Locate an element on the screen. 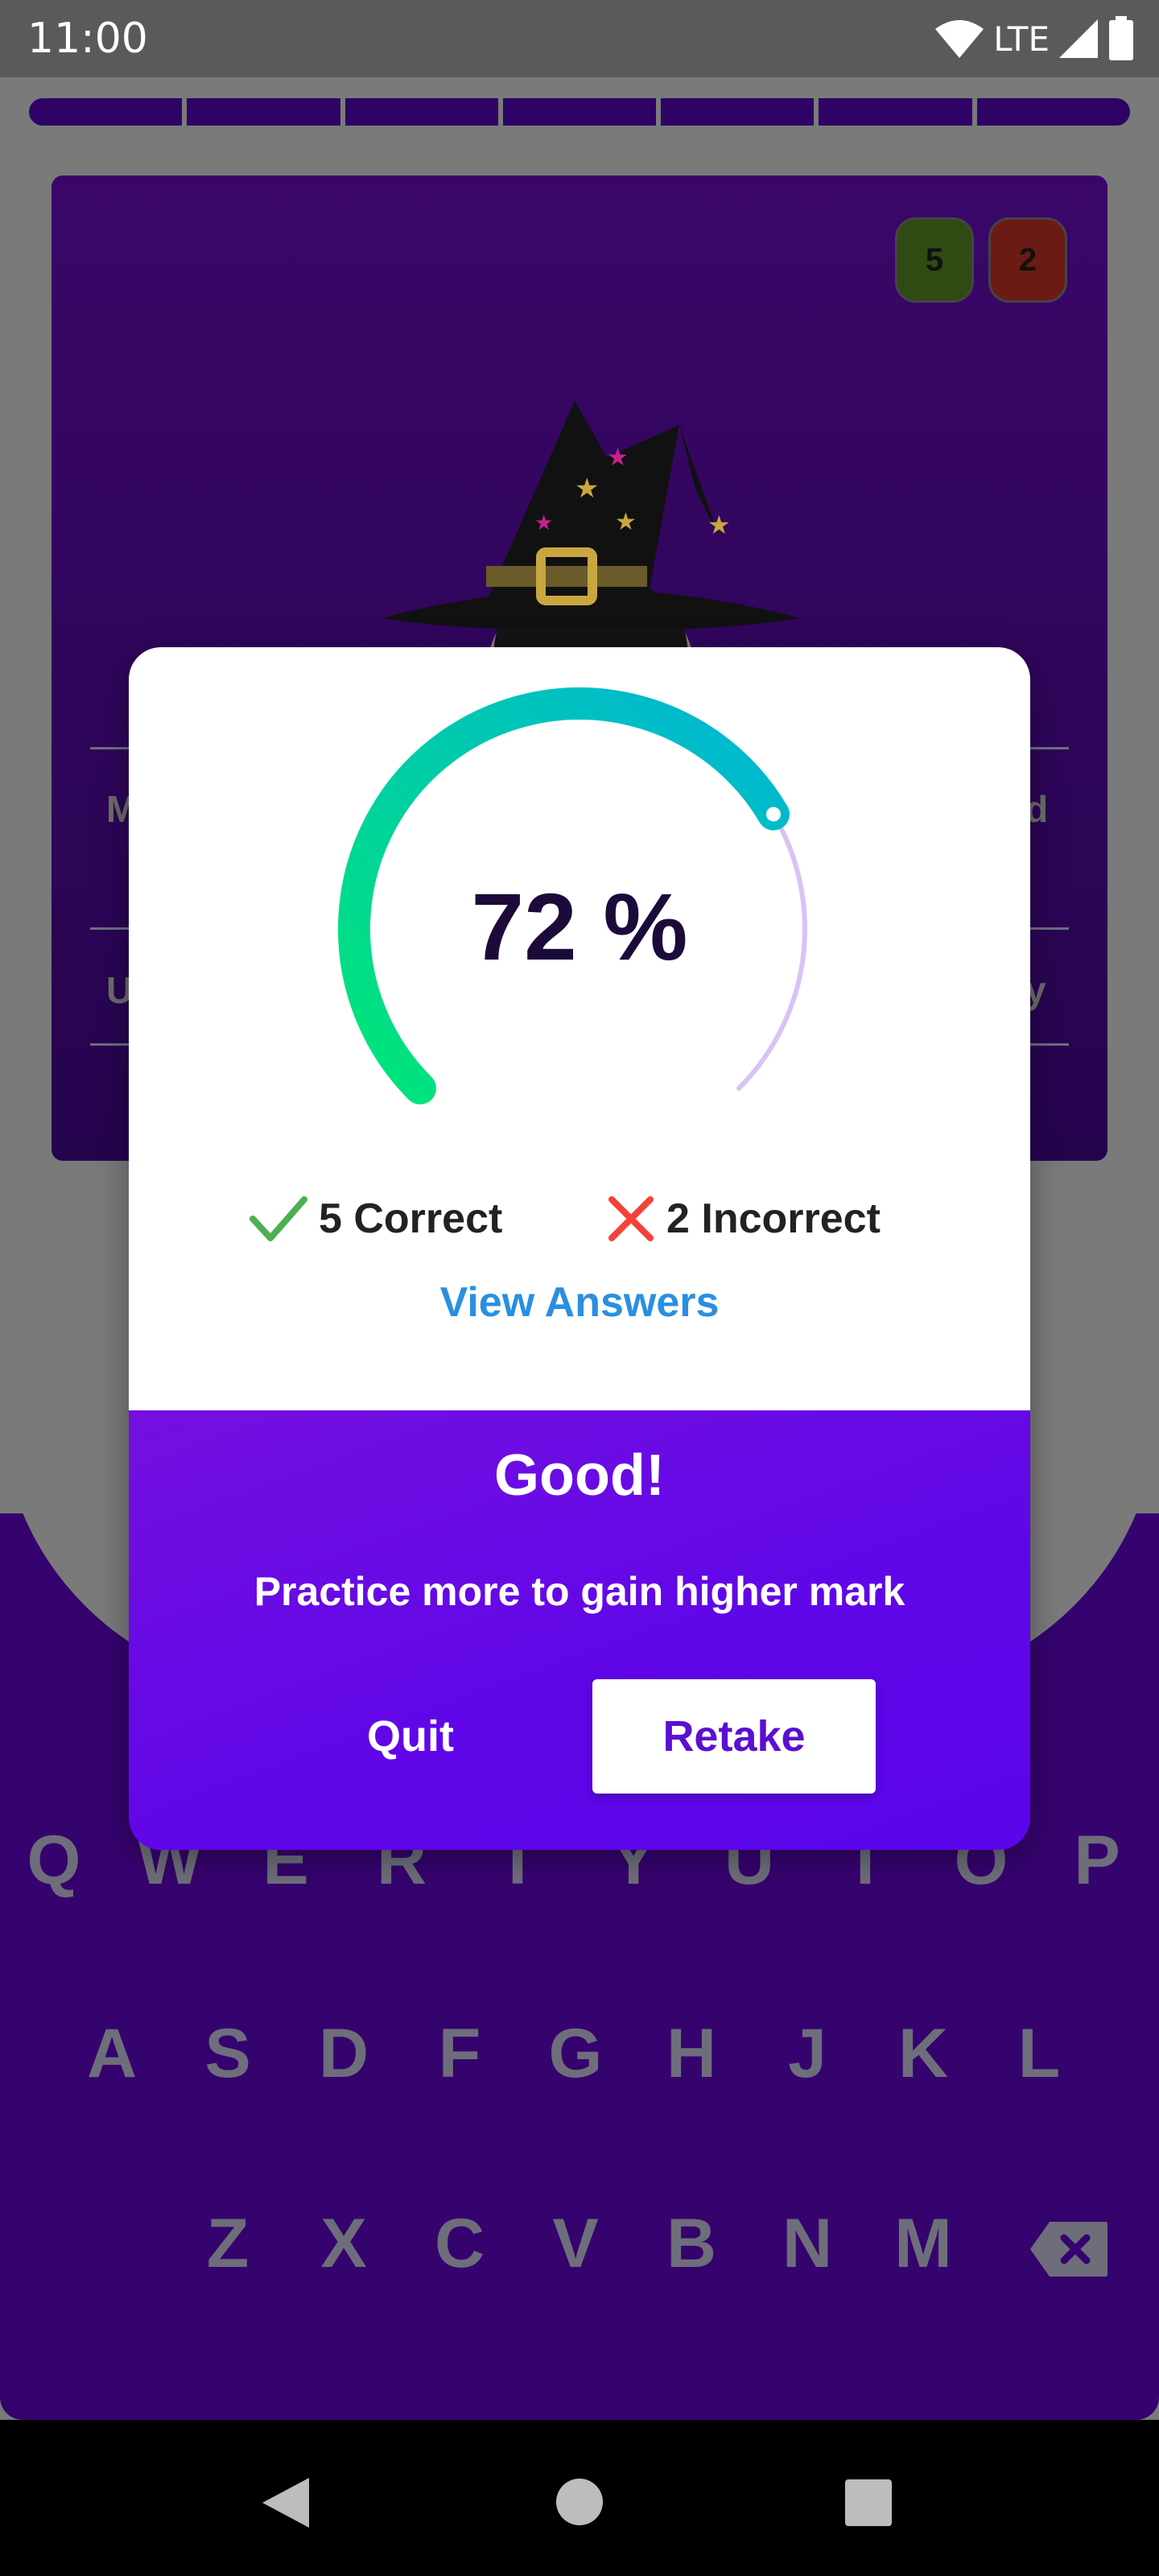  key-j: J is located at coordinates (807, 2054).